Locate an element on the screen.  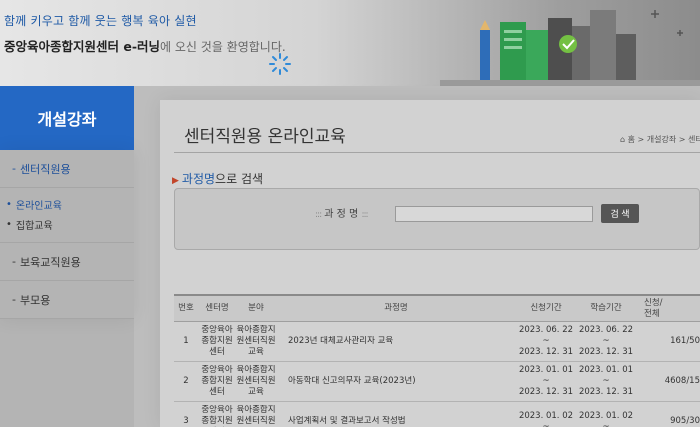
title-divider is located at coordinates (437, 152).